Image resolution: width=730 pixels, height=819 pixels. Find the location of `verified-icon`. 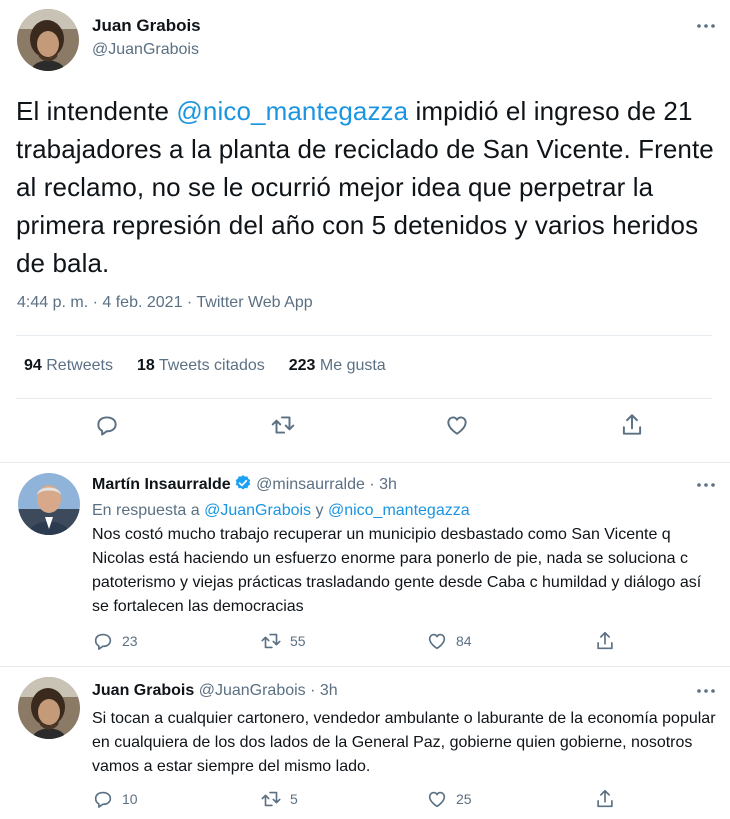

verified-icon is located at coordinates (243, 485).